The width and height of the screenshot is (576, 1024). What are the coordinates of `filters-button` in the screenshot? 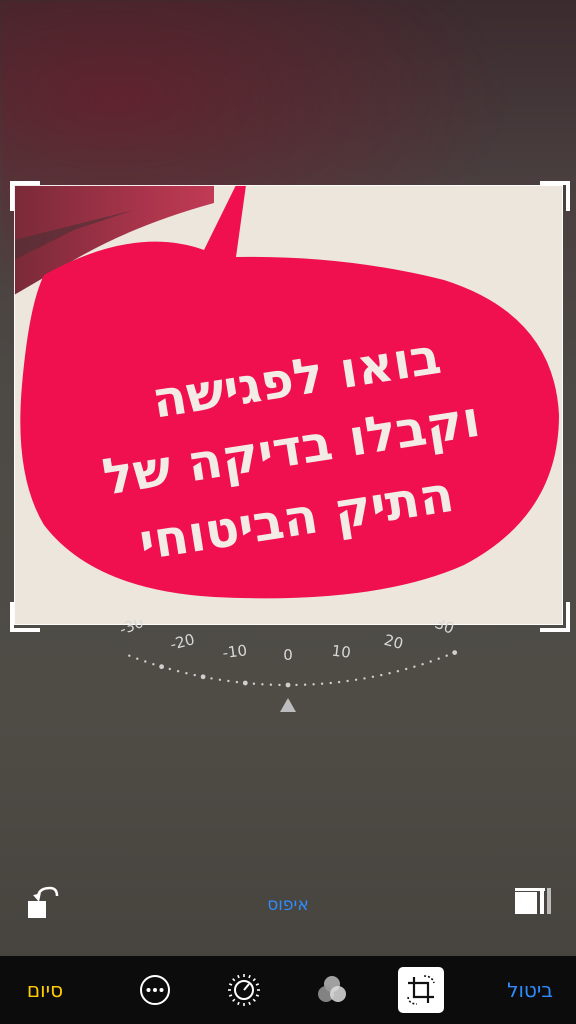 It's located at (332, 990).